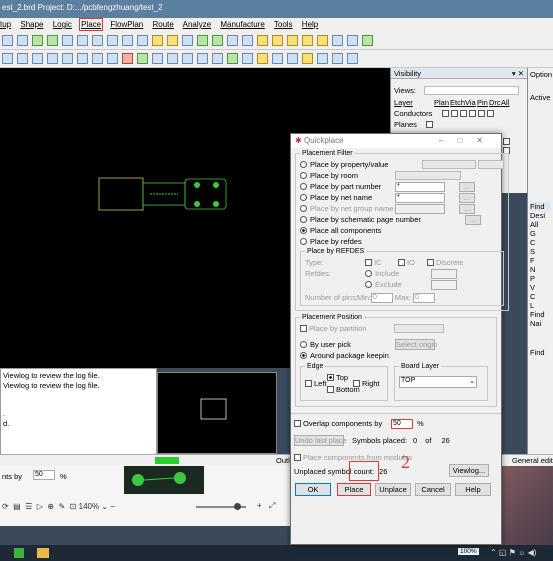 This screenshot has width=553, height=561. I want to click on tool-e-icon, so click(67, 58).